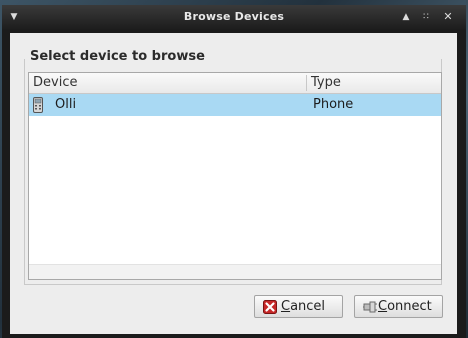  What do you see at coordinates (235, 271) in the screenshot?
I see `horizontal-scrollbar` at bounding box center [235, 271].